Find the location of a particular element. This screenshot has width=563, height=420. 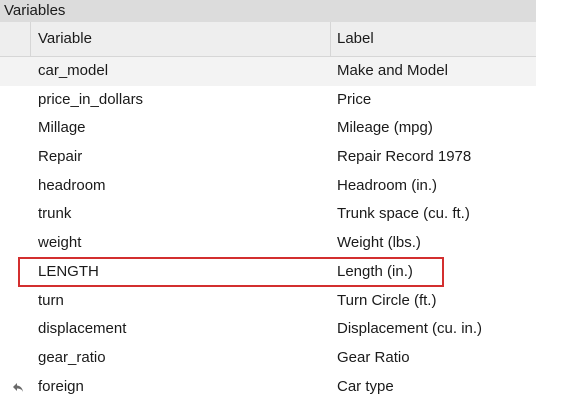

table-row: gear_ratio Gear Ratio is located at coordinates (268, 358).